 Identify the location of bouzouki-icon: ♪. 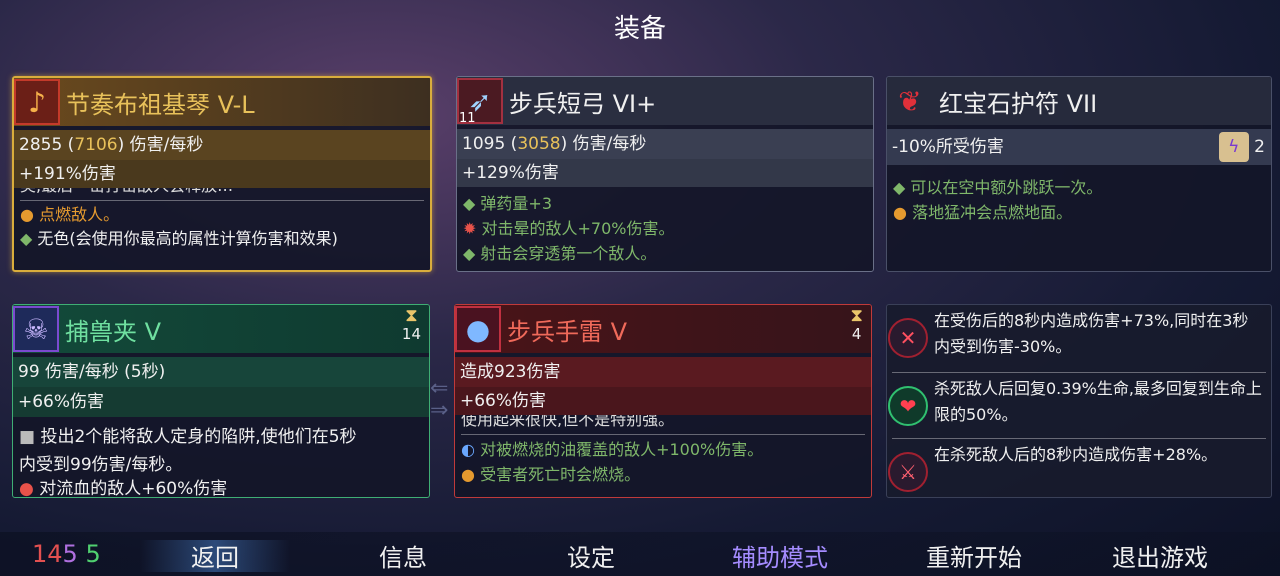
(37, 102).